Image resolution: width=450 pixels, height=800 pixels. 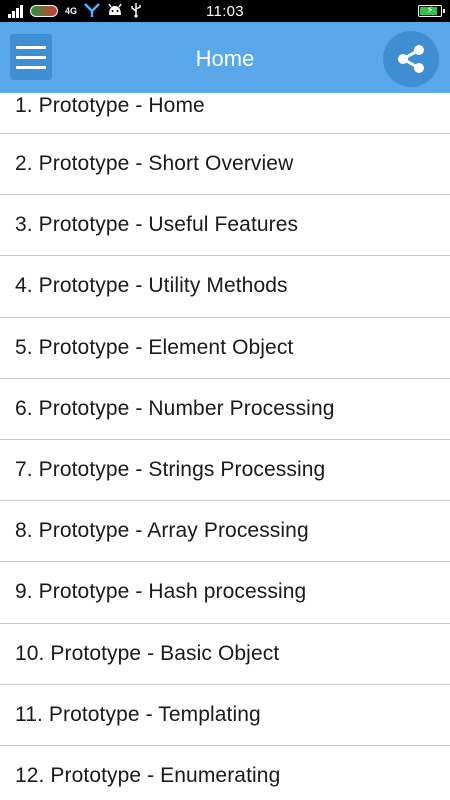 What do you see at coordinates (225, 348) in the screenshot?
I see `list-item: 5. Prototype - Element Object` at bounding box center [225, 348].